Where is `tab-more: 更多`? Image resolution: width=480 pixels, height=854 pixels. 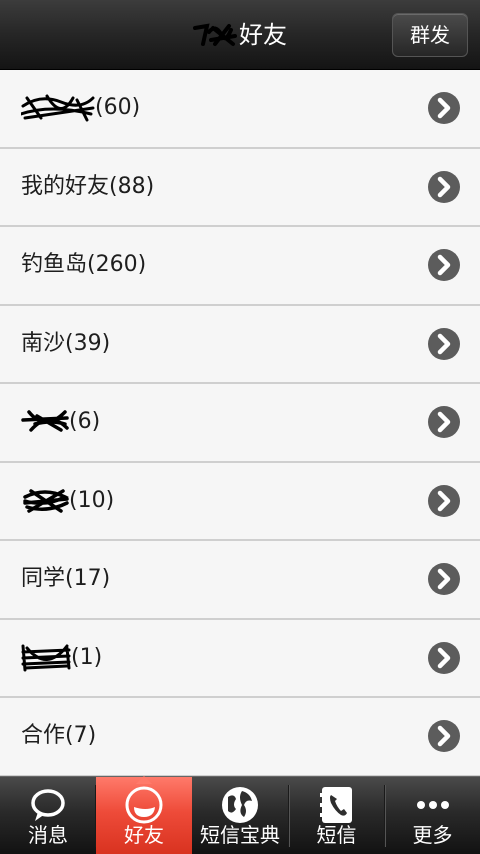 tab-more: 更多 is located at coordinates (432, 815).